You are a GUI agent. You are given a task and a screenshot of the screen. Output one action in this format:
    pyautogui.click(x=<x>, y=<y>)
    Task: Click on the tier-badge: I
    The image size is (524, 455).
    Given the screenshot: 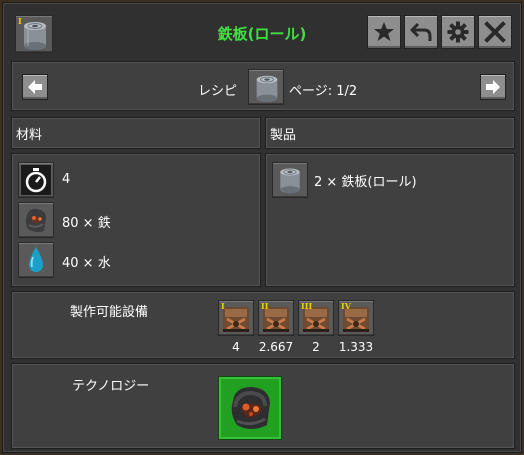 What is the action you would take?
    pyautogui.click(x=223, y=306)
    